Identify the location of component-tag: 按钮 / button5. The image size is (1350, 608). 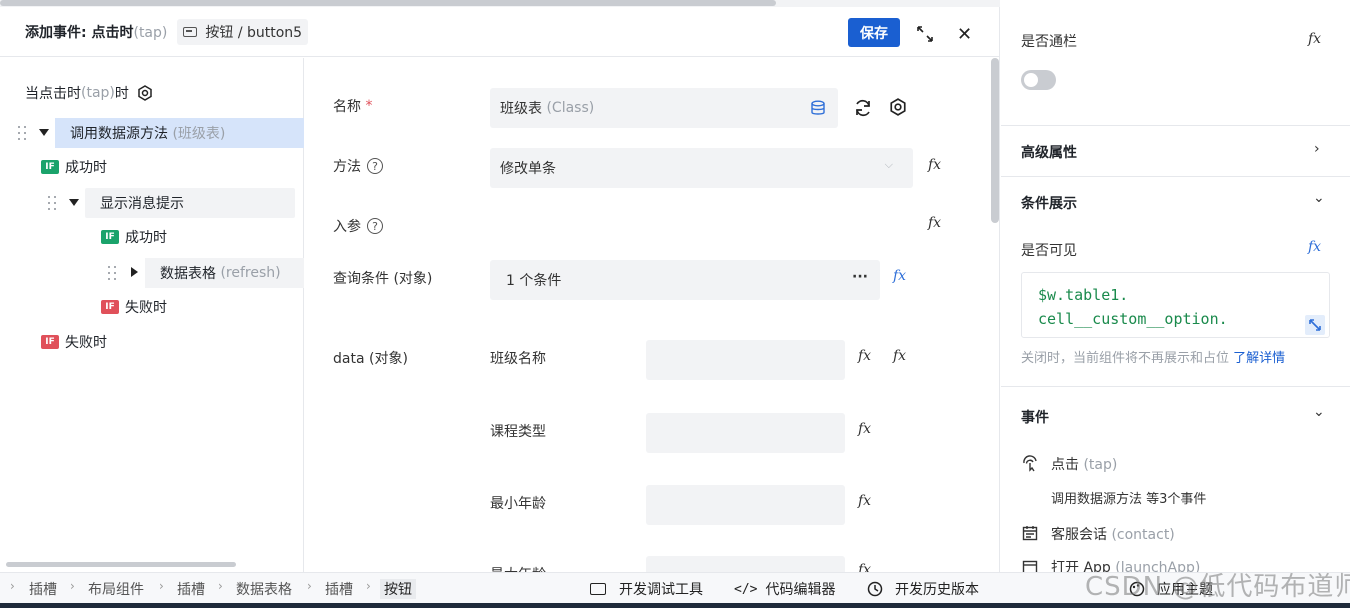
(243, 31).